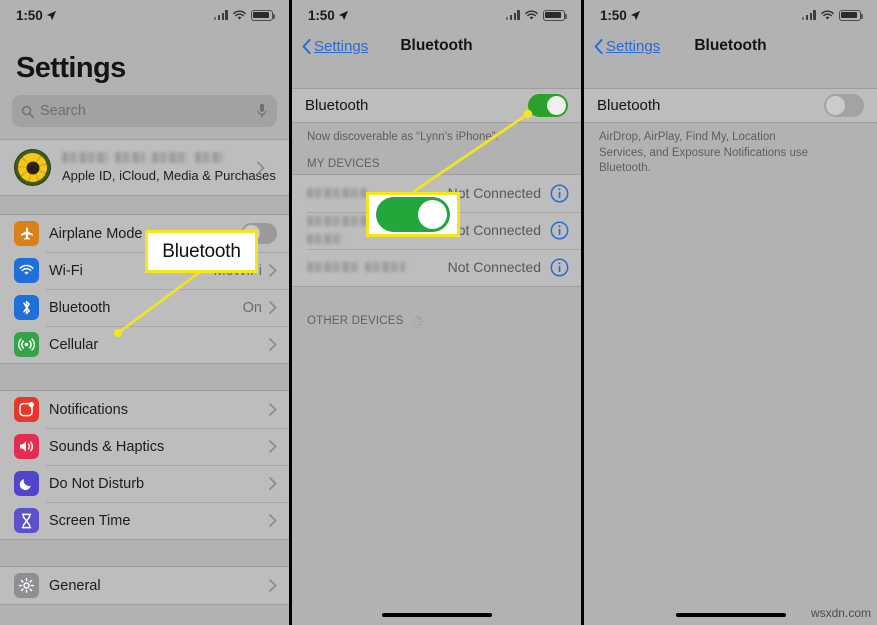 Image resolution: width=877 pixels, height=625 pixels. I want to click on callout-bluetooth-label: Bluetooth, so click(201, 251).